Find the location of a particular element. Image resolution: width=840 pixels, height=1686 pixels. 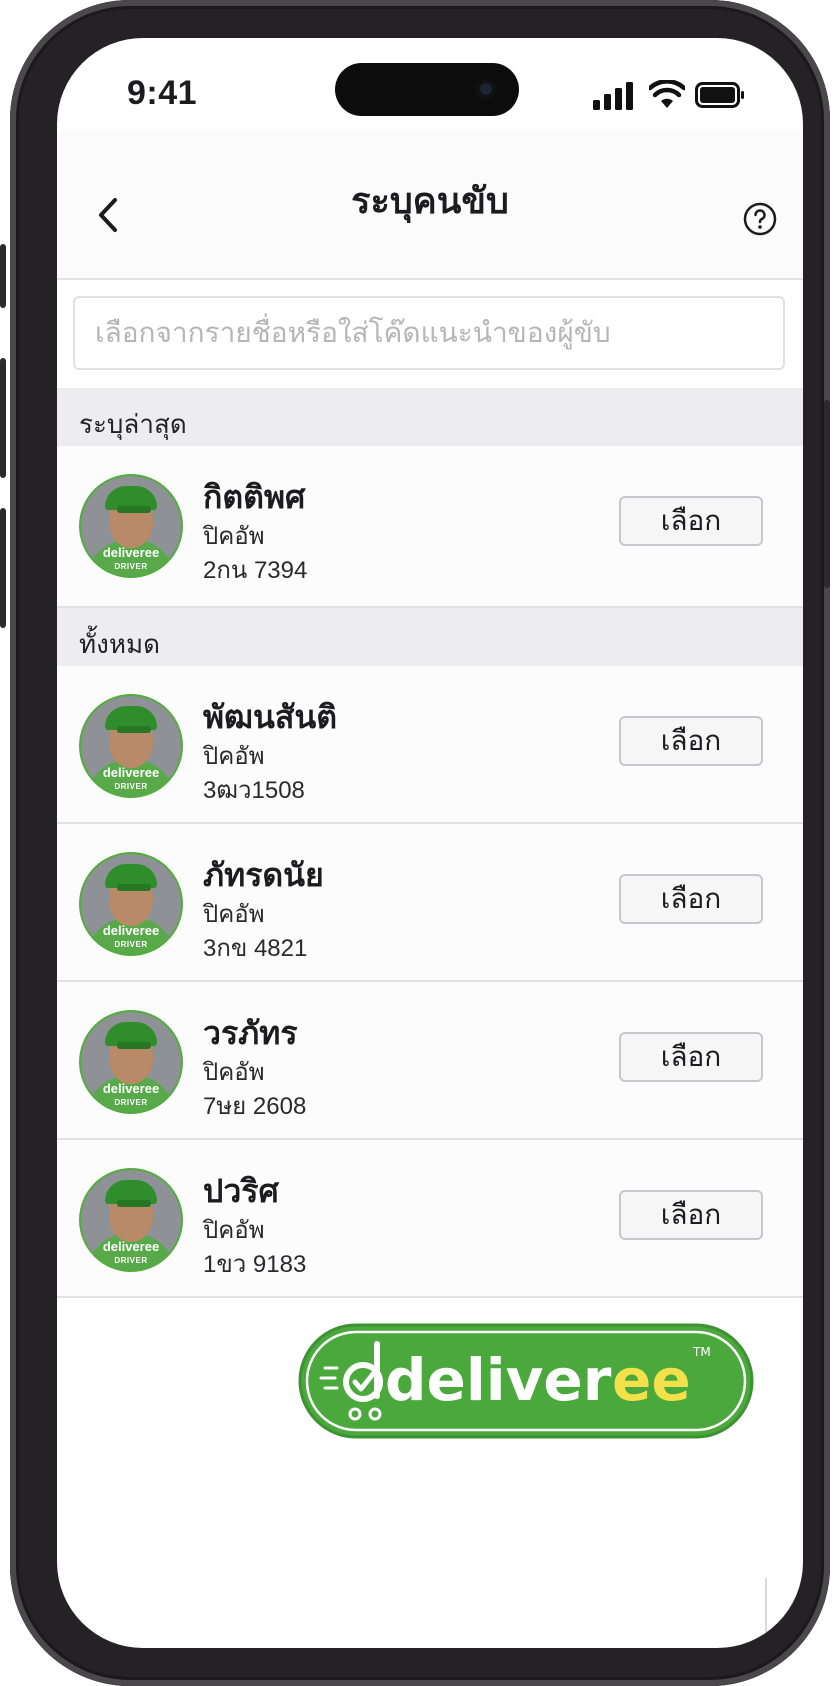

deliveree-logo: deliver ee TM is located at coordinates (526, 1381).